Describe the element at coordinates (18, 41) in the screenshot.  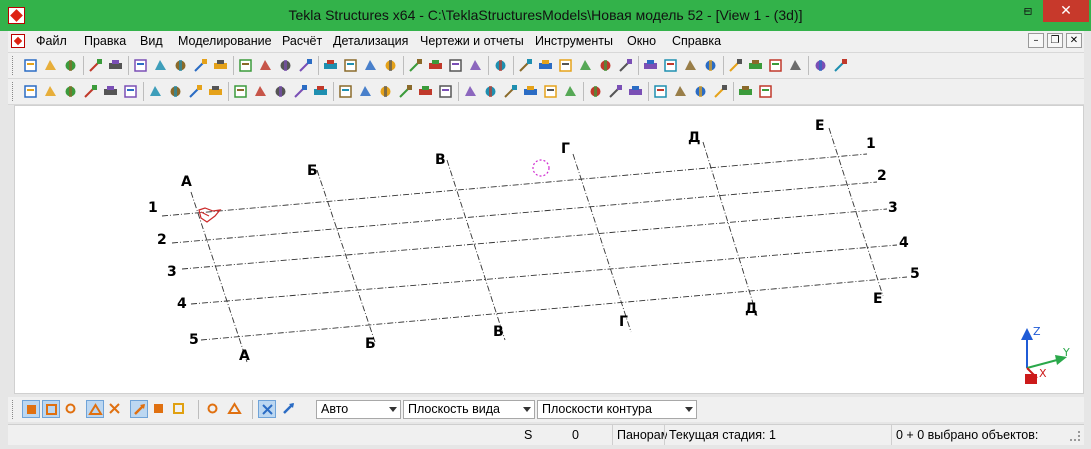
I see `document-icon` at that location.